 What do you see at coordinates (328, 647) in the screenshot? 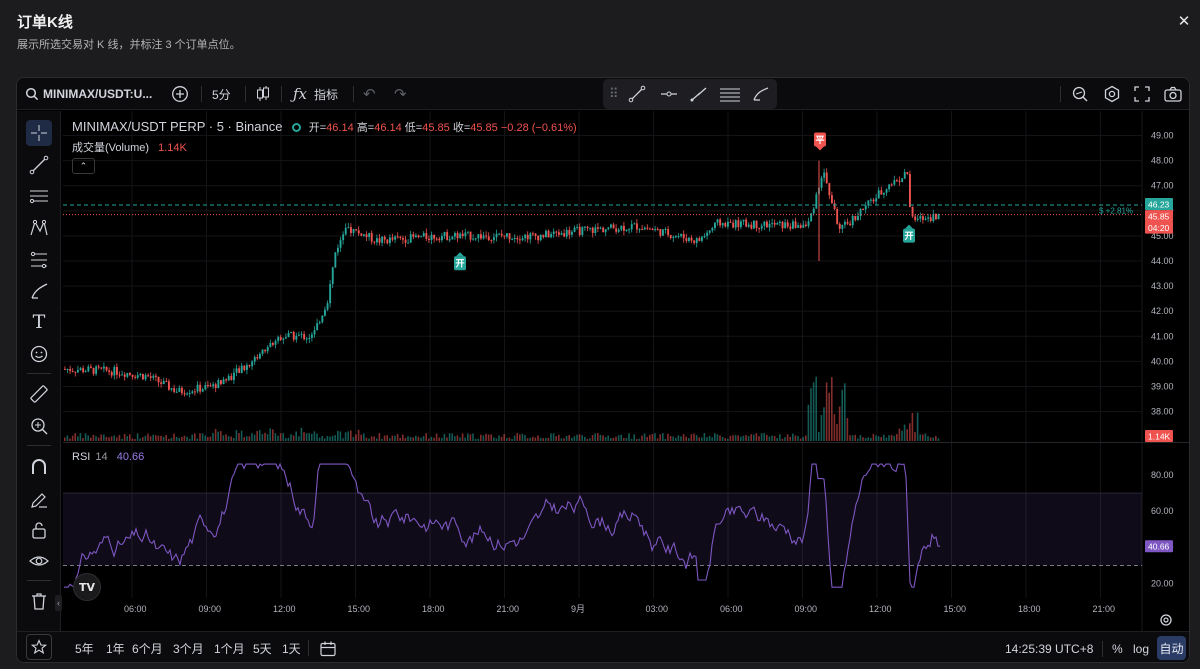
I see `calendar-icon` at bounding box center [328, 647].